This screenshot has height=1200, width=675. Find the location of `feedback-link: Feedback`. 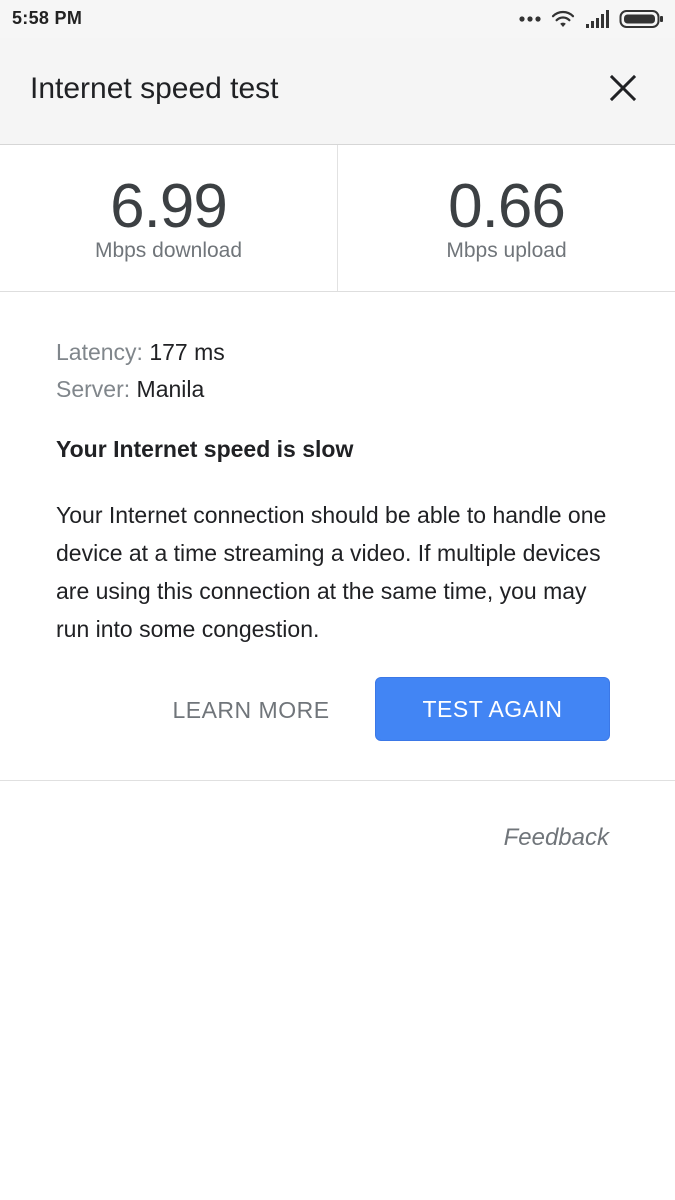

feedback-link: Feedback is located at coordinates (556, 838).